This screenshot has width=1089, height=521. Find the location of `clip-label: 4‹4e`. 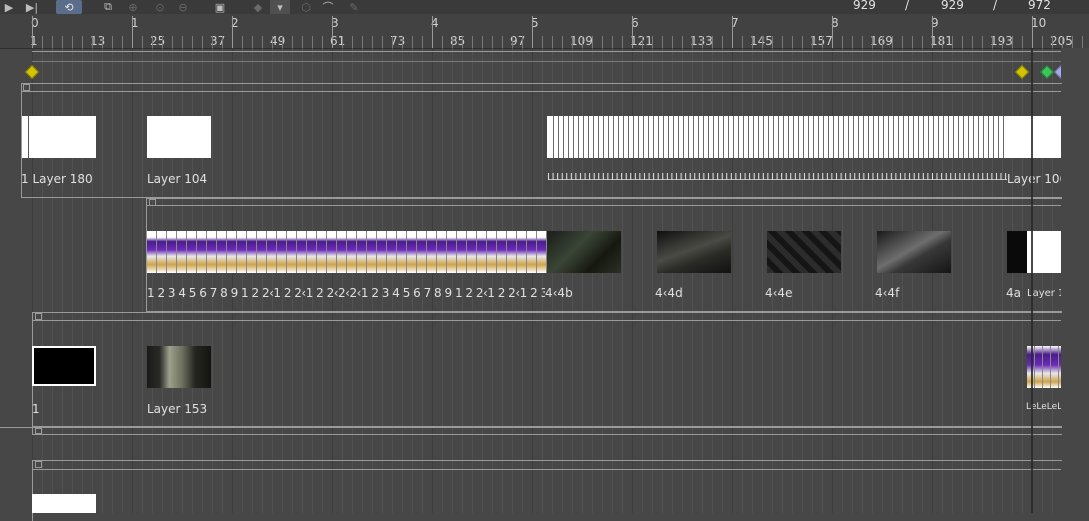

clip-label: 4‹4e is located at coordinates (779, 293).